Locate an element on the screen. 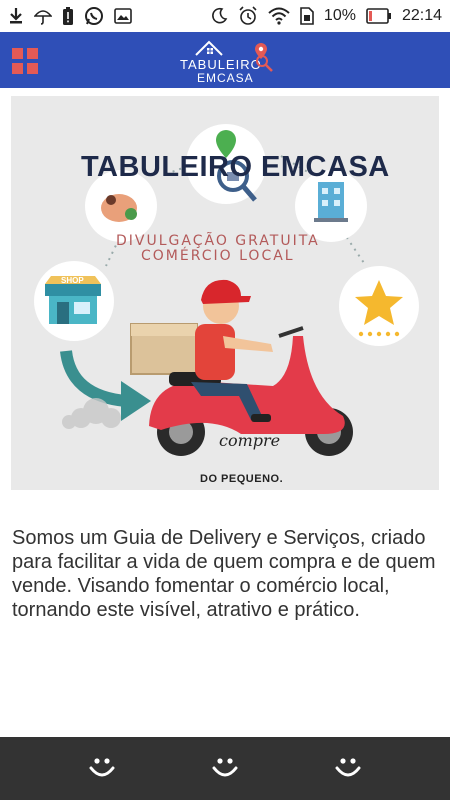 This screenshot has height=800, width=450. download-icon is located at coordinates (16, 16).